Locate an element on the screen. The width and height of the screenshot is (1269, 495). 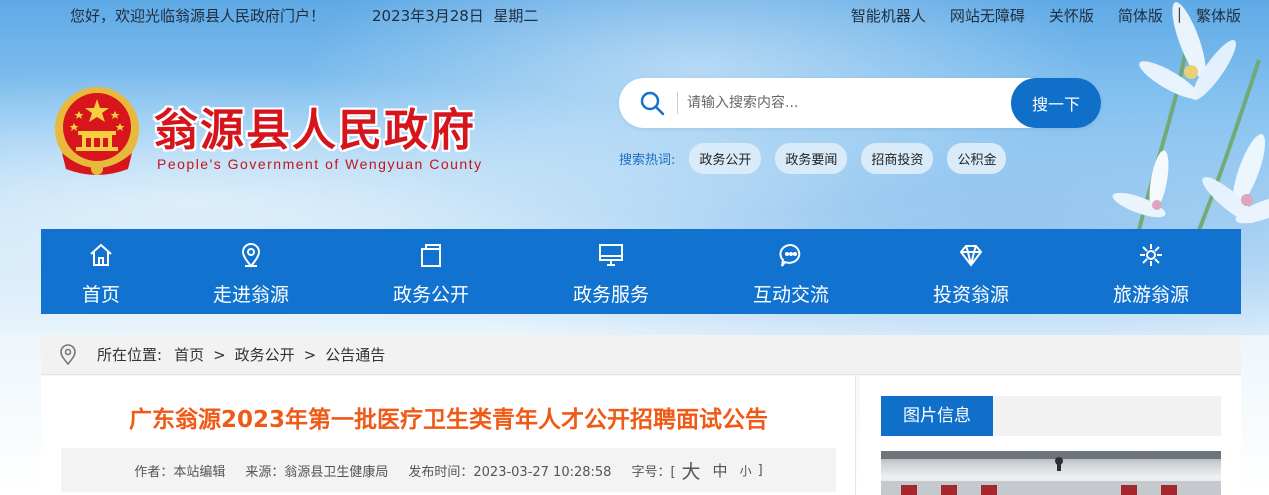
home-icon is located at coordinates (101, 254).